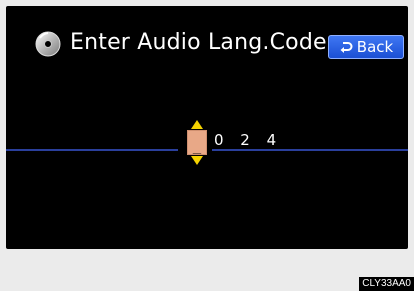 Image resolution: width=414 pixels, height=291 pixels. I want to click on code-digits: 0 2 4, so click(248, 140).